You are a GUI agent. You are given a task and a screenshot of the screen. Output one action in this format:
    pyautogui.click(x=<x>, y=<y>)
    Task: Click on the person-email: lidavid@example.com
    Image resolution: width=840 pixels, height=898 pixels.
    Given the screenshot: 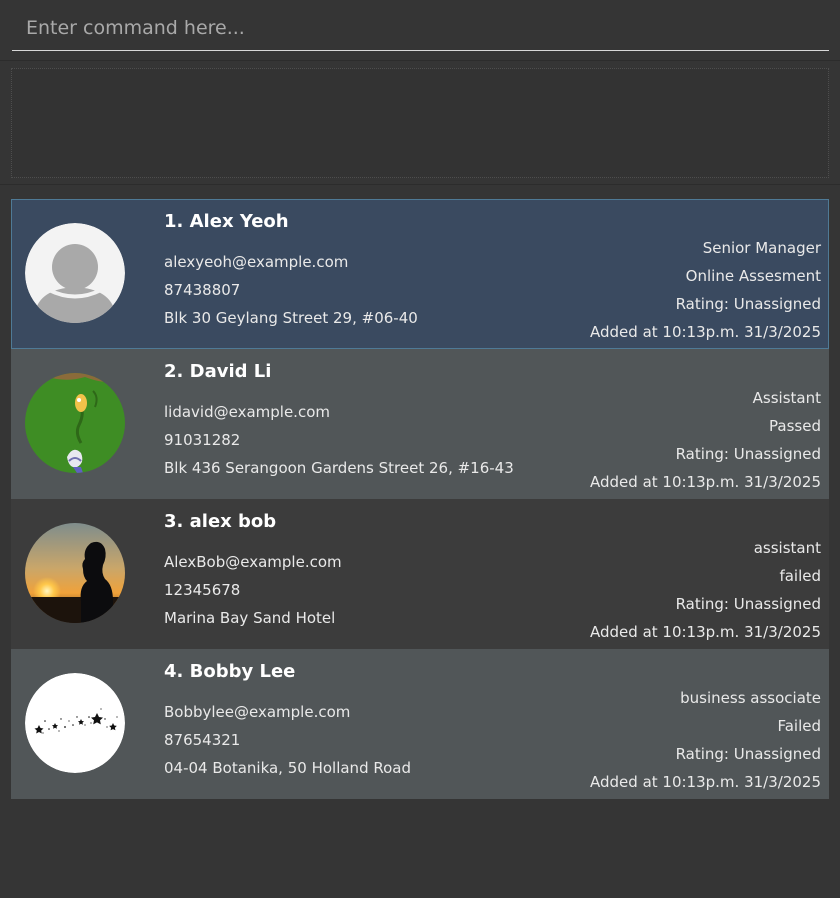 What is the action you would take?
    pyautogui.click(x=247, y=412)
    